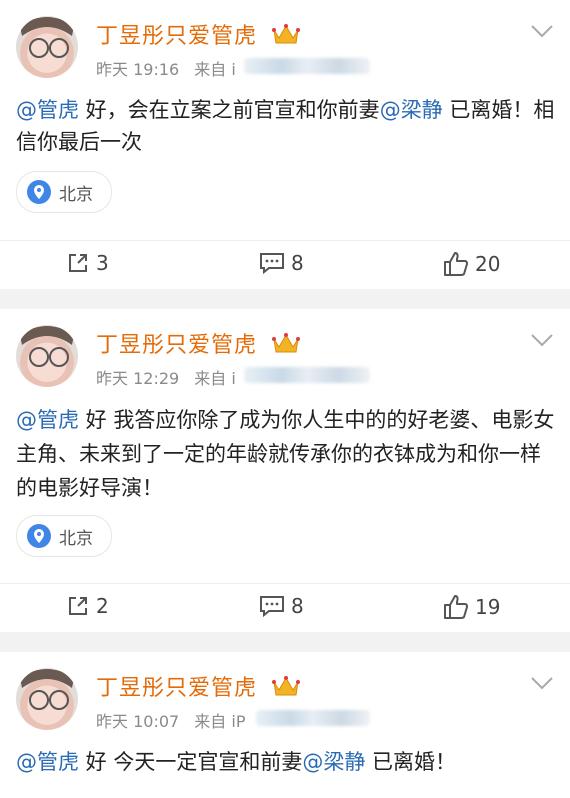 The height and width of the screenshot is (798, 570). I want to click on post-time: 昨天 12:29, so click(138, 378).